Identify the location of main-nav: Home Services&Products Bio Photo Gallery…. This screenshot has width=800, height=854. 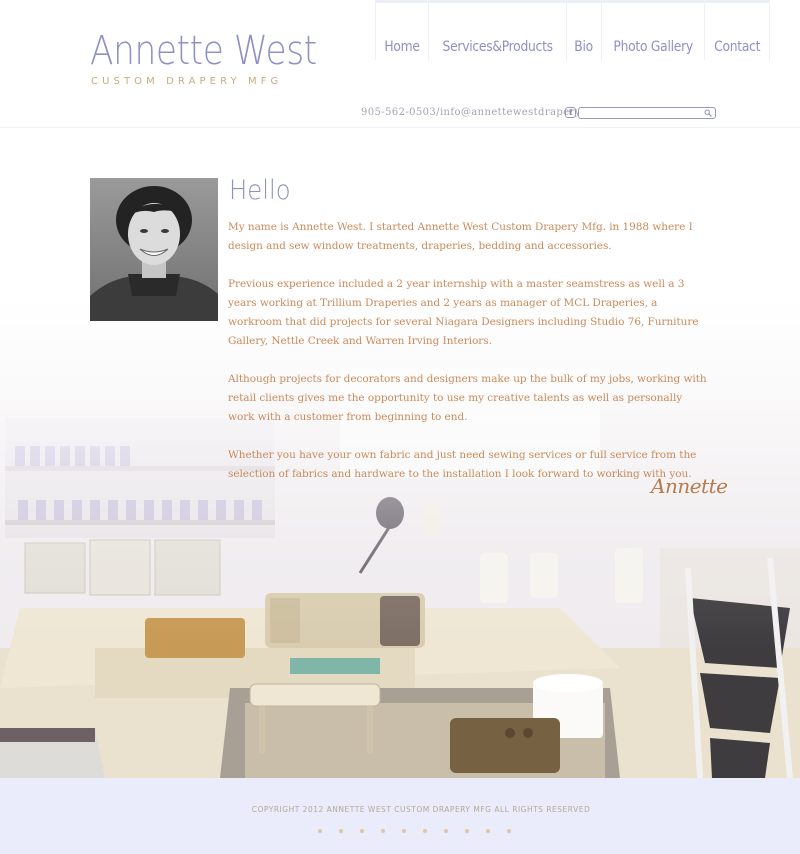
(573, 30).